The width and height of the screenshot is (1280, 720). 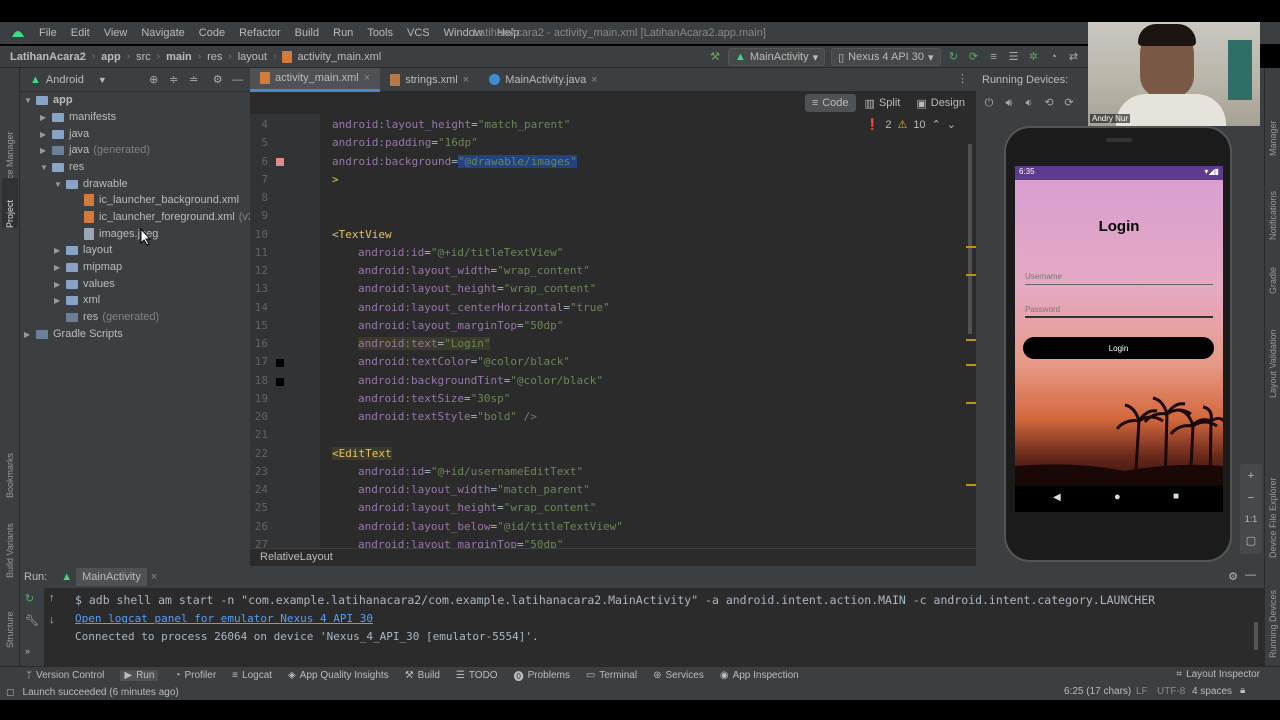 What do you see at coordinates (543, 80) in the screenshot?
I see `tab-mainactivity-java: MainActivity.java ×` at bounding box center [543, 80].